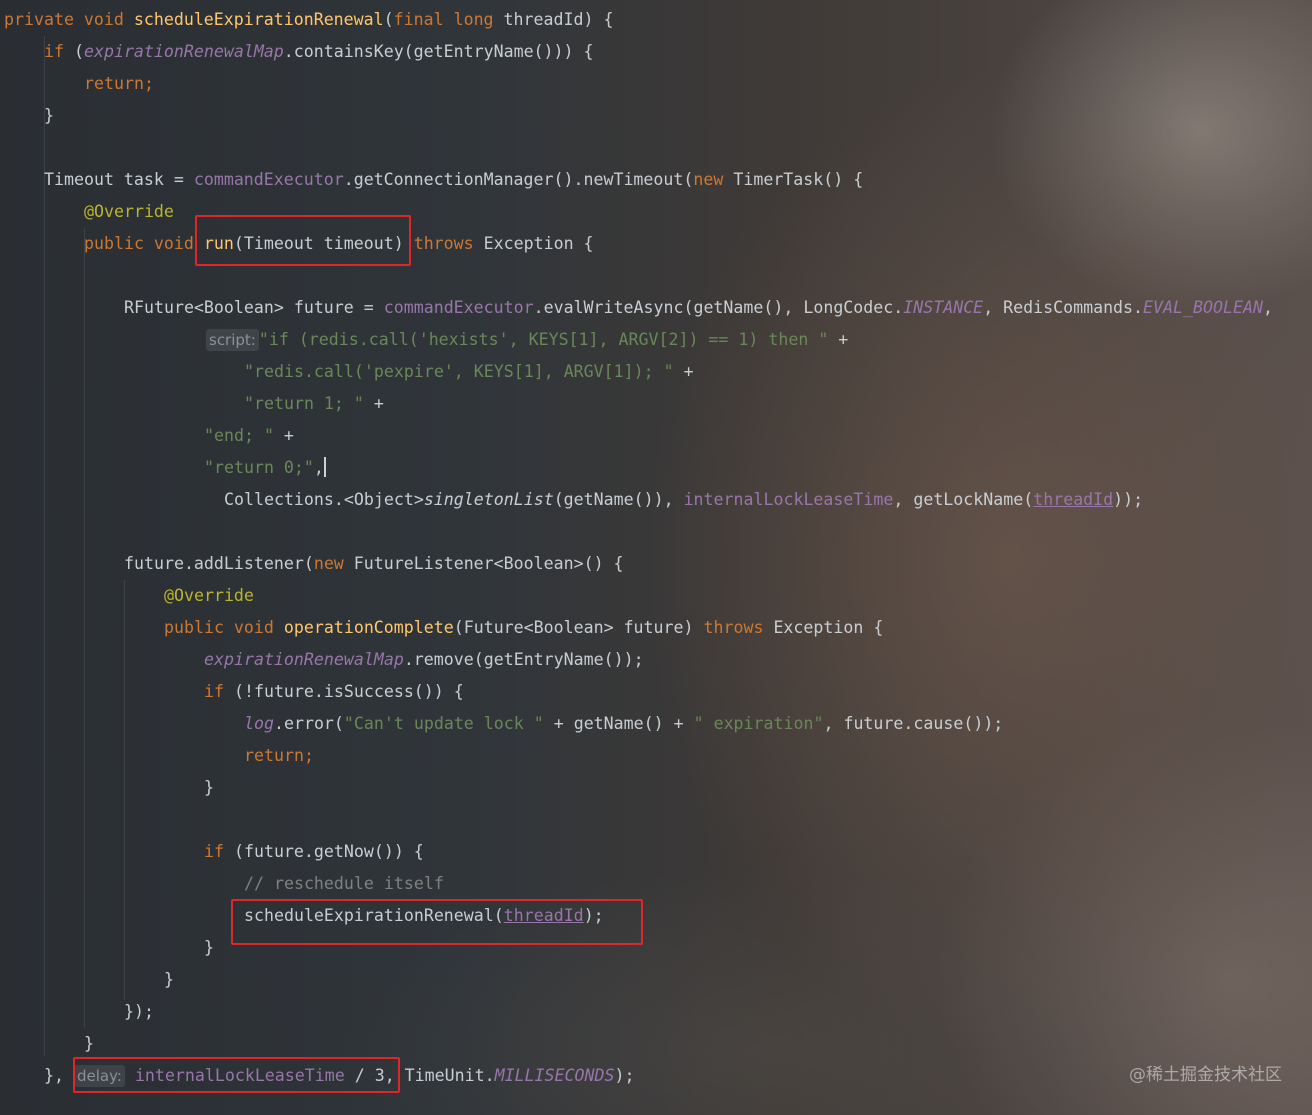  What do you see at coordinates (249, 435) in the screenshot?
I see `code-line-12: "end; " +` at bounding box center [249, 435].